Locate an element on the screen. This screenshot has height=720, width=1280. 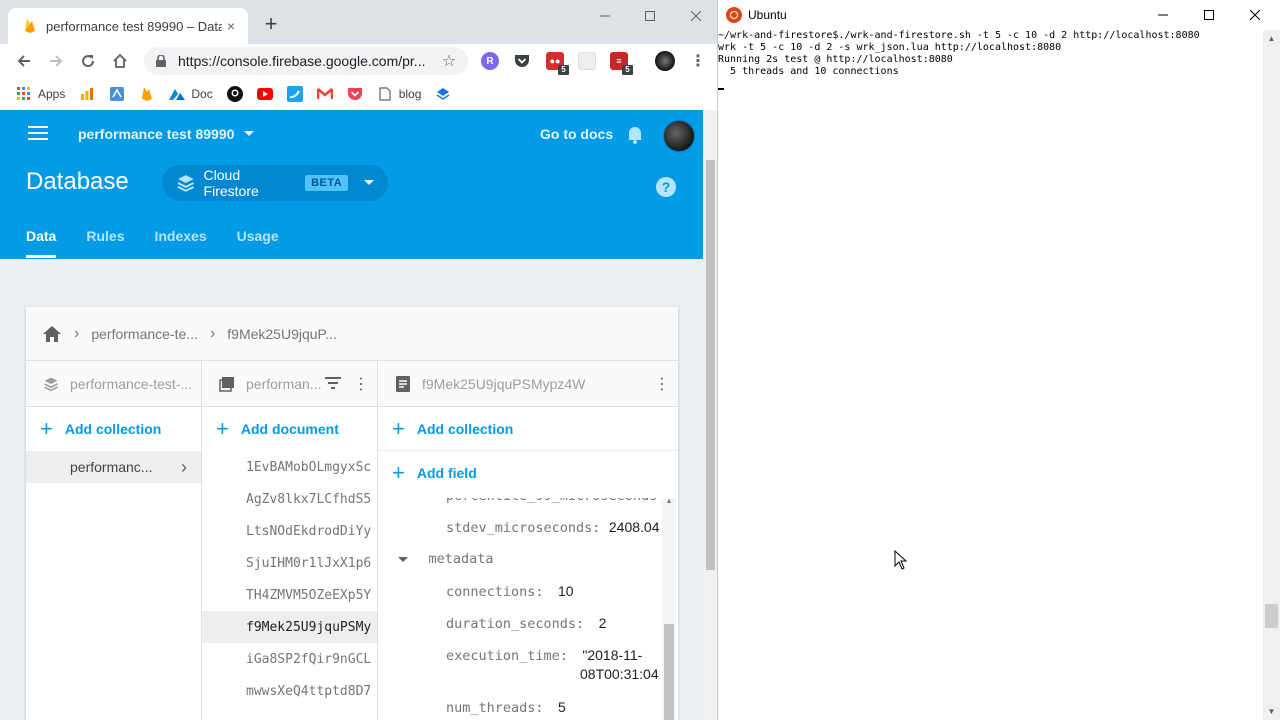
bookmark-label: Doc is located at coordinates (202, 94).